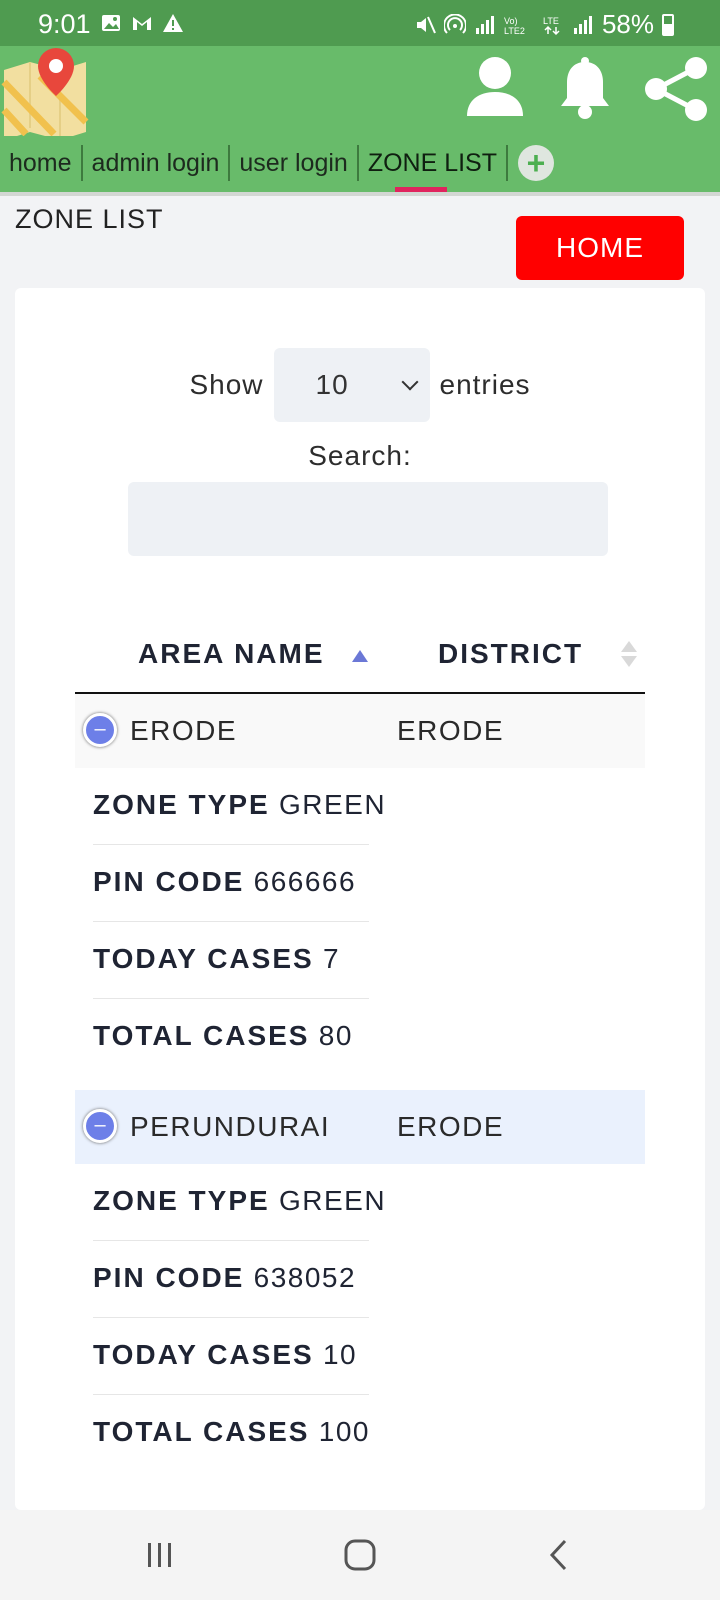 The width and height of the screenshot is (720, 1600). Describe the element at coordinates (676, 89) in the screenshot. I see `share-icon` at that location.